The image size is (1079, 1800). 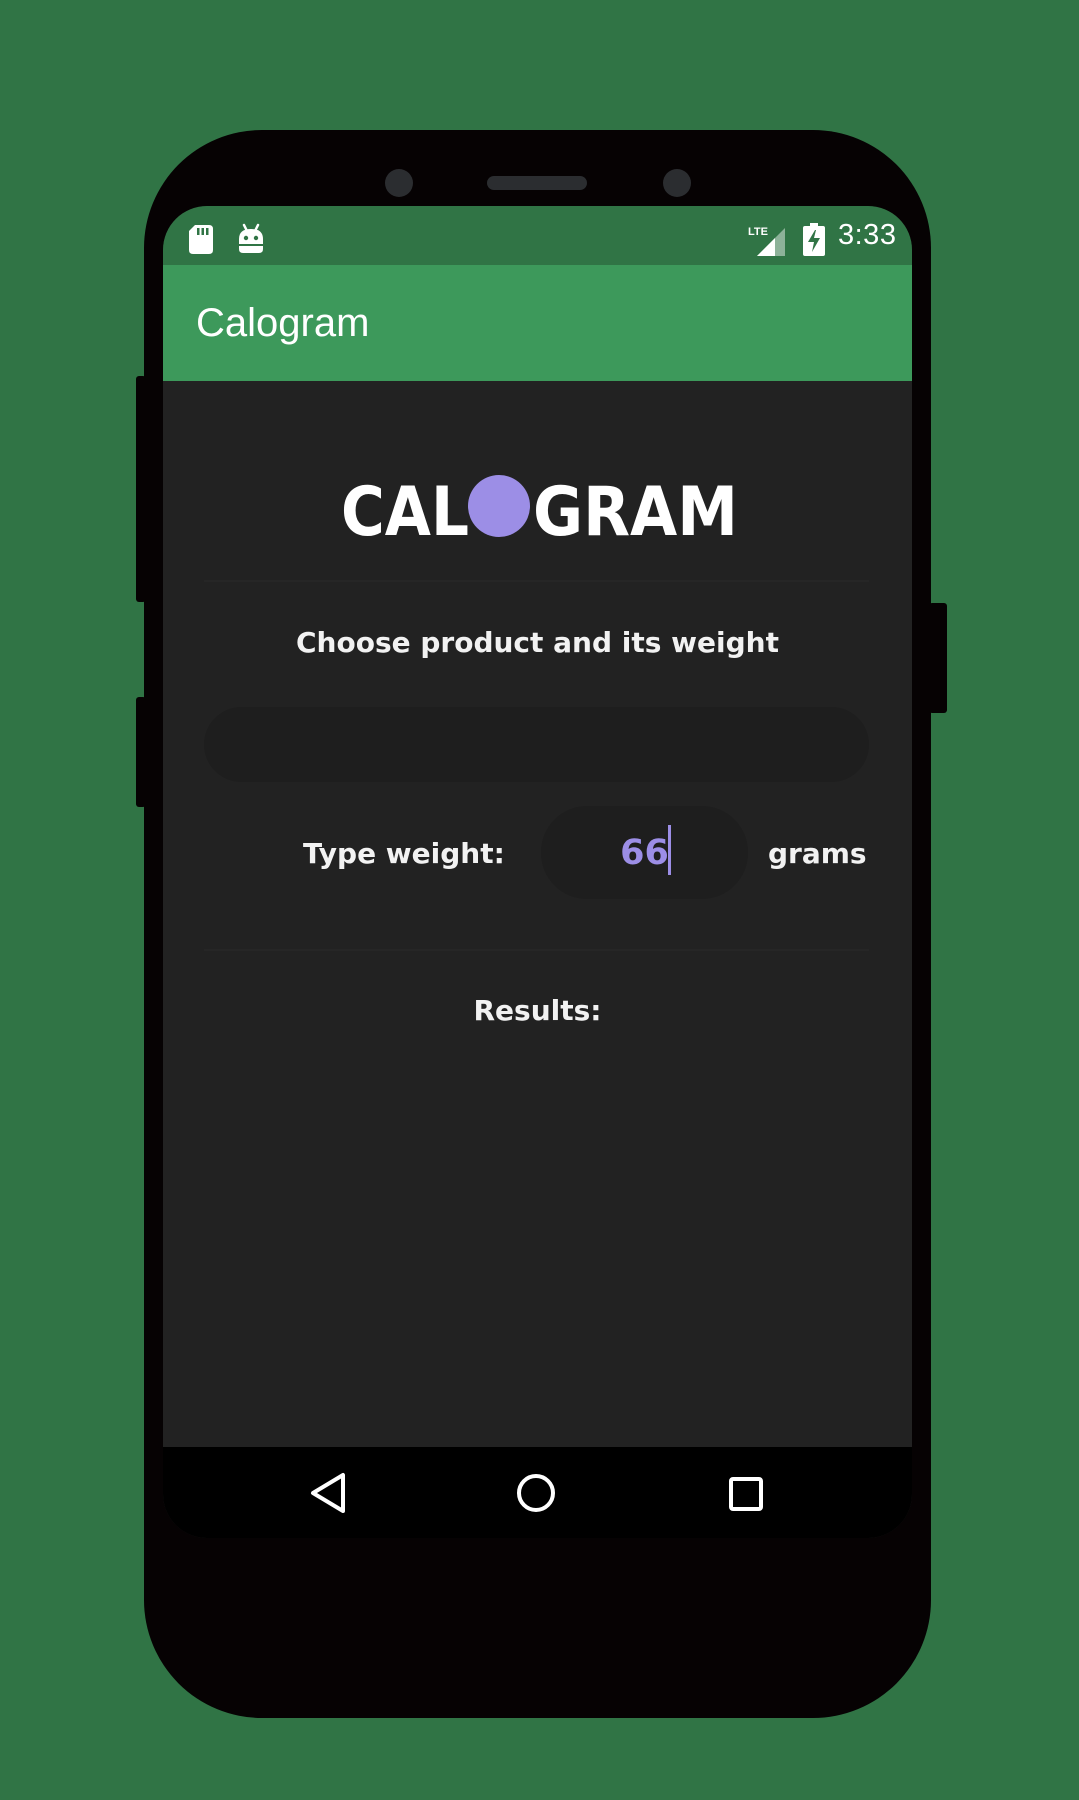 What do you see at coordinates (867, 235) in the screenshot?
I see `status-clock: 3:33` at bounding box center [867, 235].